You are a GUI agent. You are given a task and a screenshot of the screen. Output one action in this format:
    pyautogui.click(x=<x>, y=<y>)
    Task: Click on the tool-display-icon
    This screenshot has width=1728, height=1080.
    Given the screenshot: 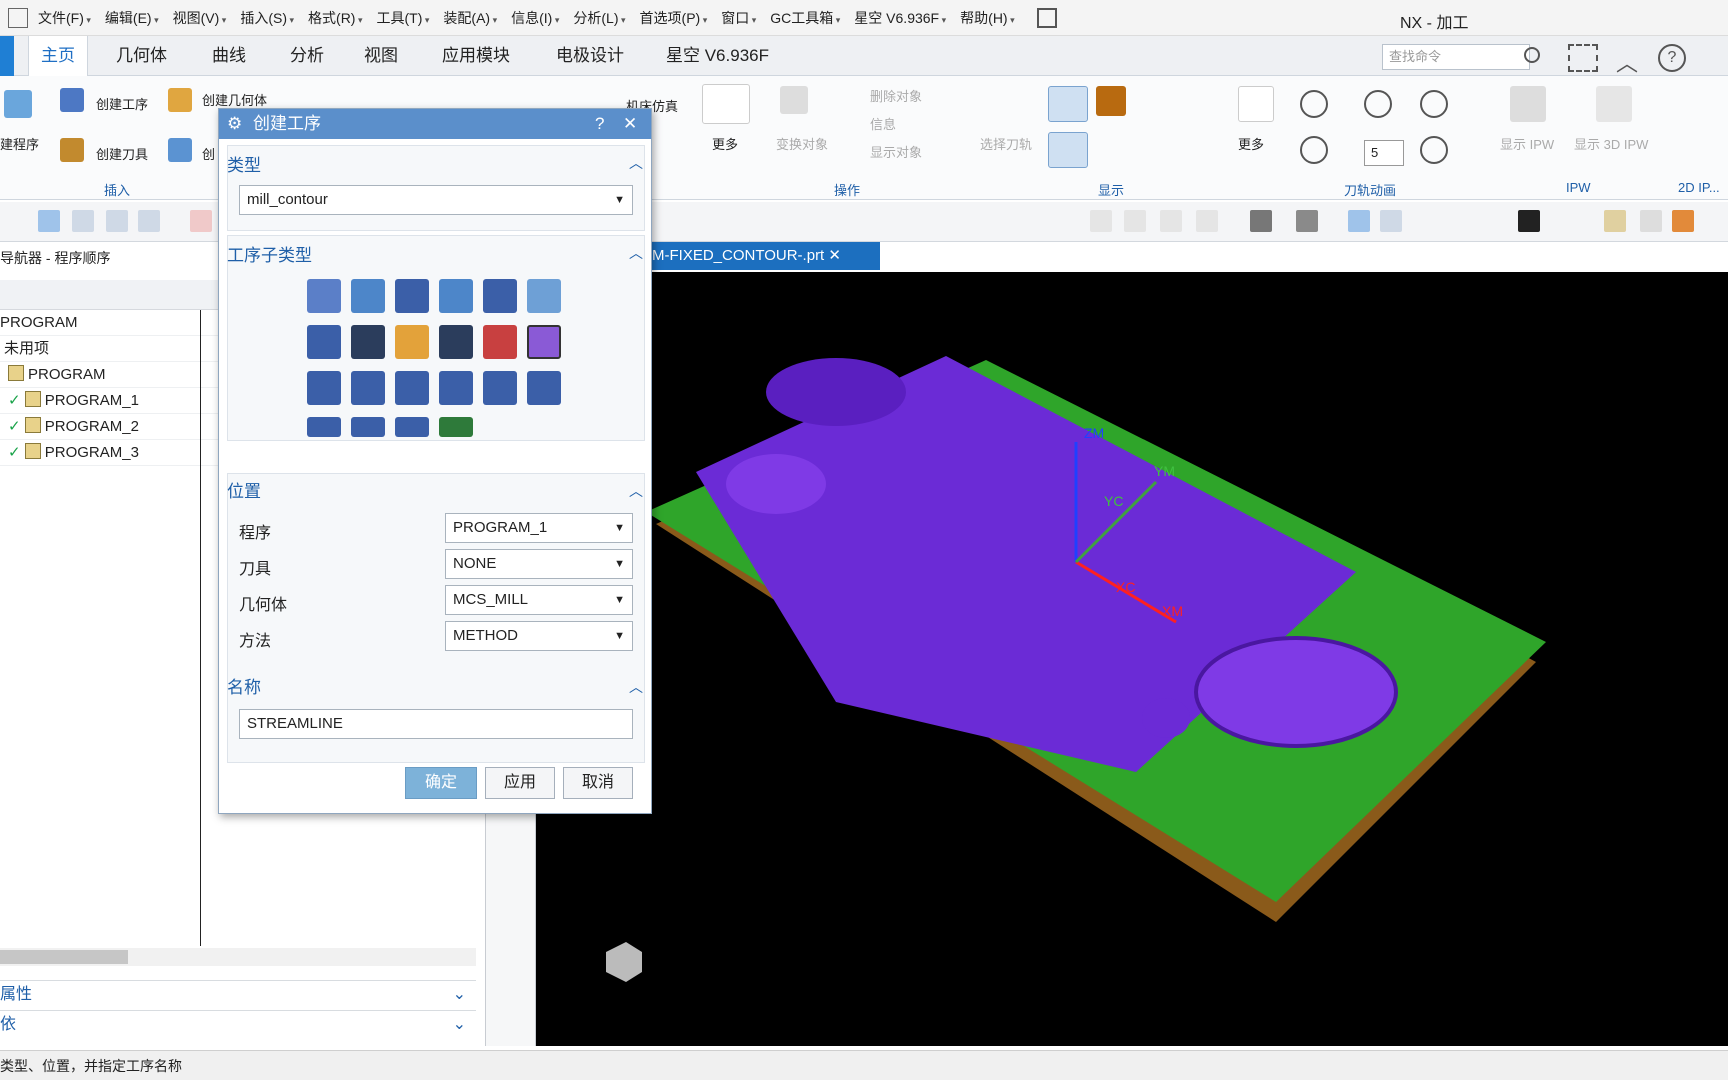 What is the action you would take?
    pyautogui.click(x=1111, y=101)
    